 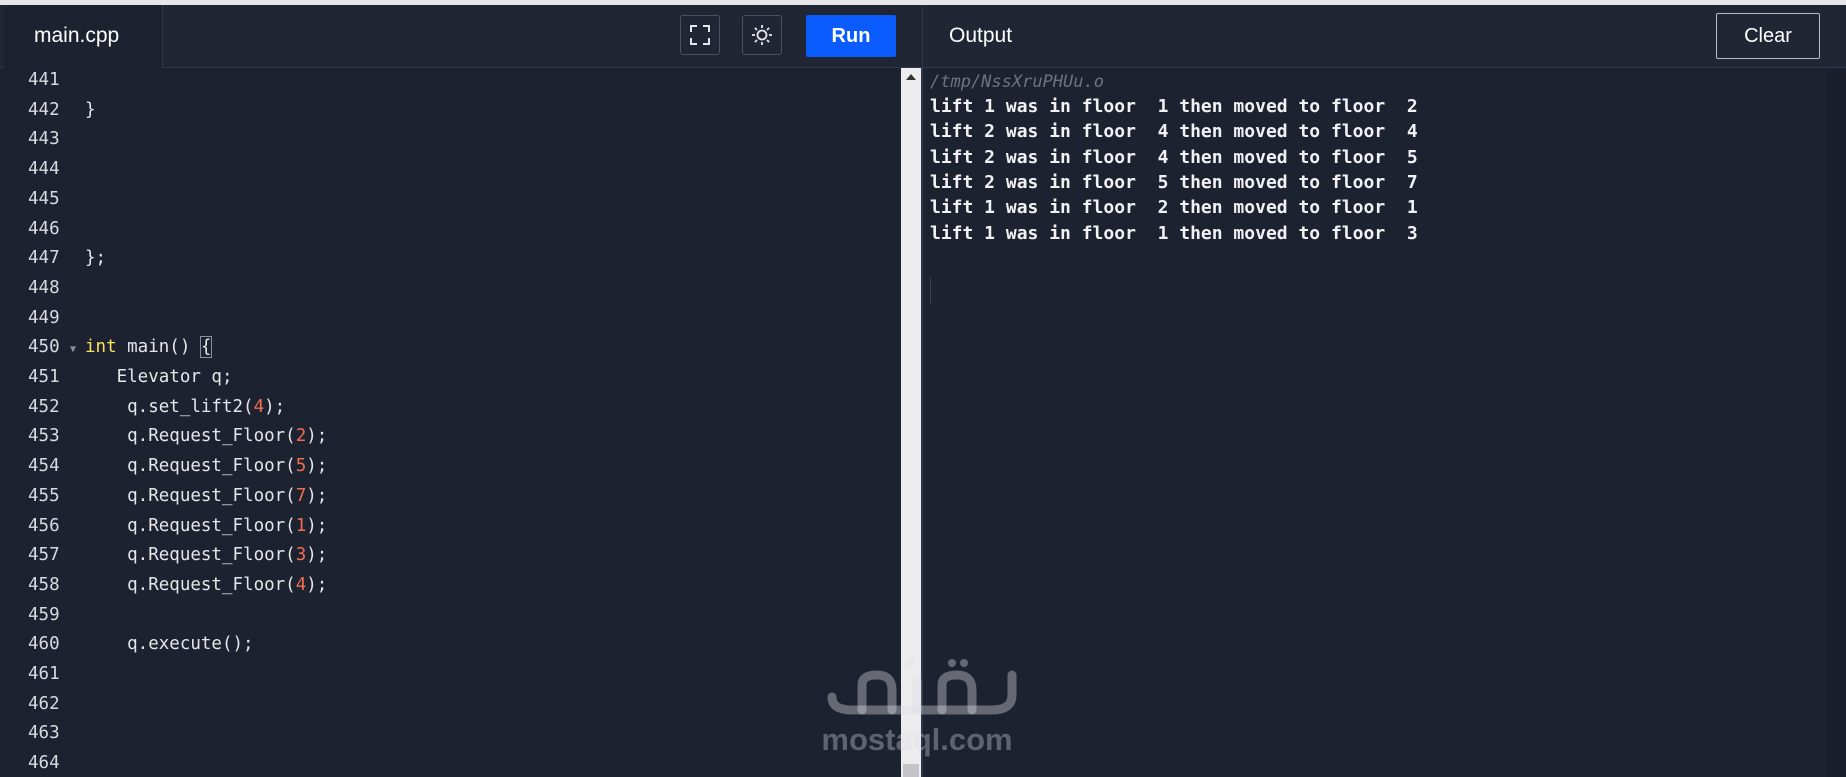 I want to click on code-token: Elevator q;, so click(x=159, y=377).